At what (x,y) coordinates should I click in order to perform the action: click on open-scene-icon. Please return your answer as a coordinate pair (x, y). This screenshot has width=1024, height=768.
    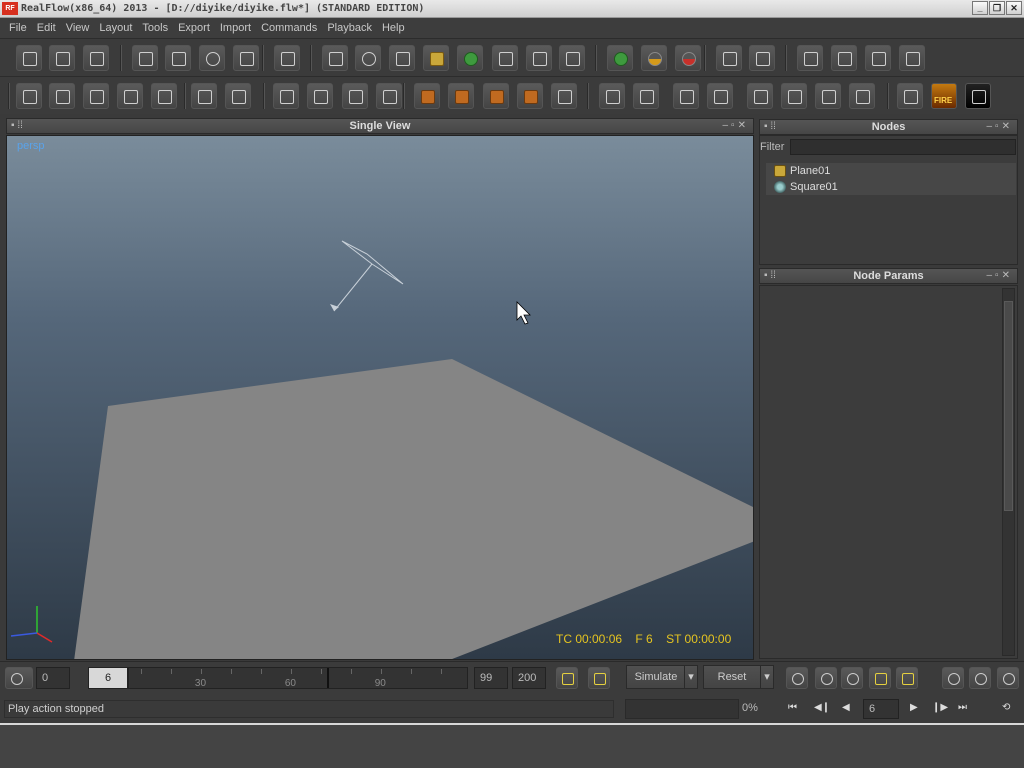
    Looking at the image, I should click on (62, 58).